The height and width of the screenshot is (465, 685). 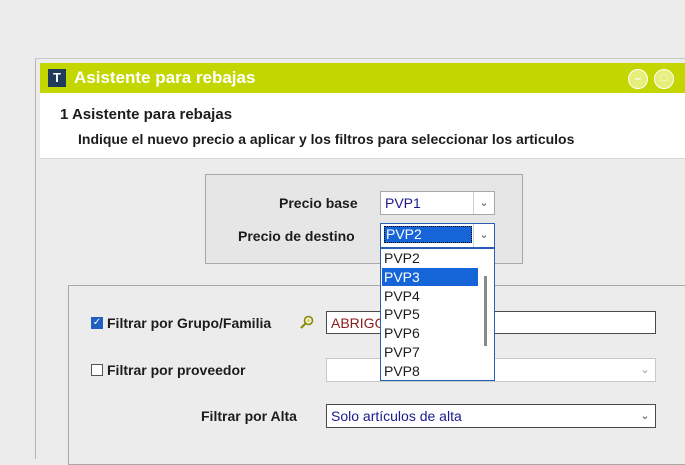 What do you see at coordinates (176, 370) in the screenshot?
I see `supplier-filter-label: Filtrar por proveedor` at bounding box center [176, 370].